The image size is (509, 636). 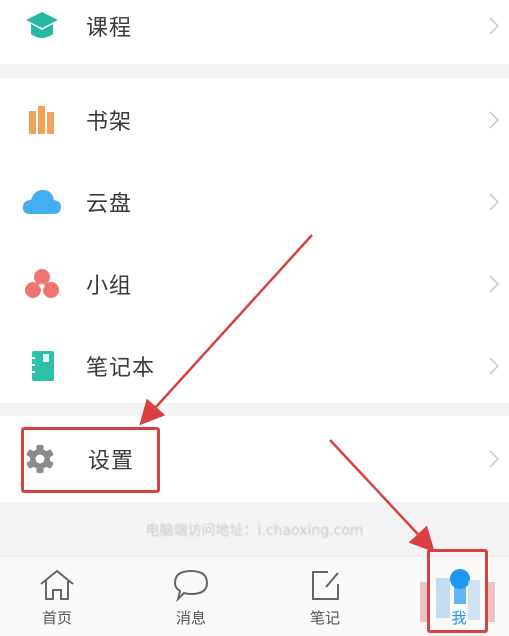 What do you see at coordinates (254, 120) in the screenshot?
I see `menu-item-bookshelf: 书架` at bounding box center [254, 120].